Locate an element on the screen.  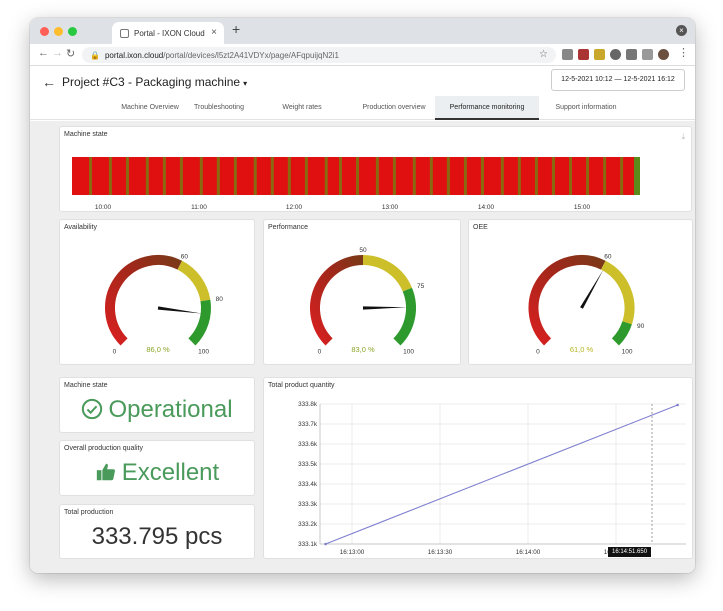
tab-close-icon: × is located at coordinates (214, 32).